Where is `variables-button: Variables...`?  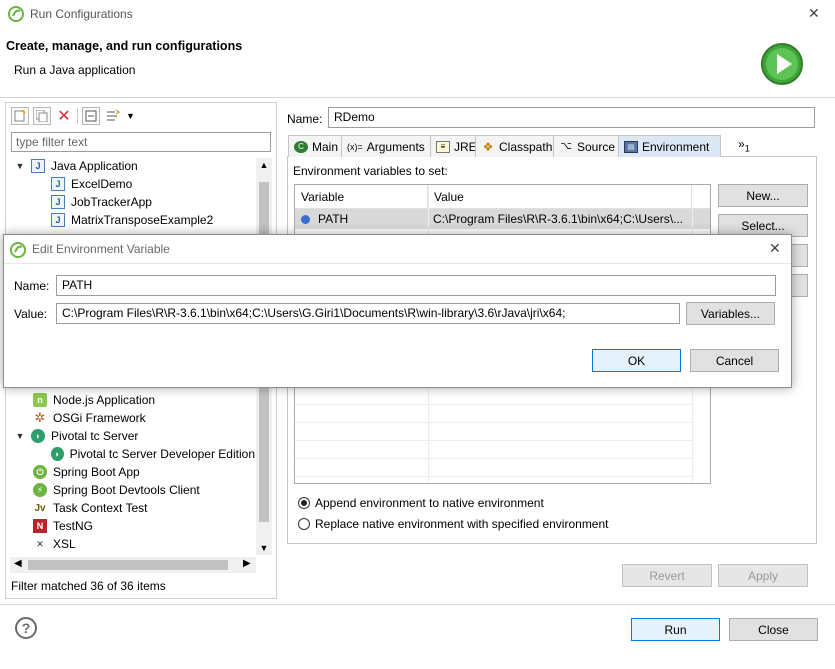 variables-button: Variables... is located at coordinates (730, 313).